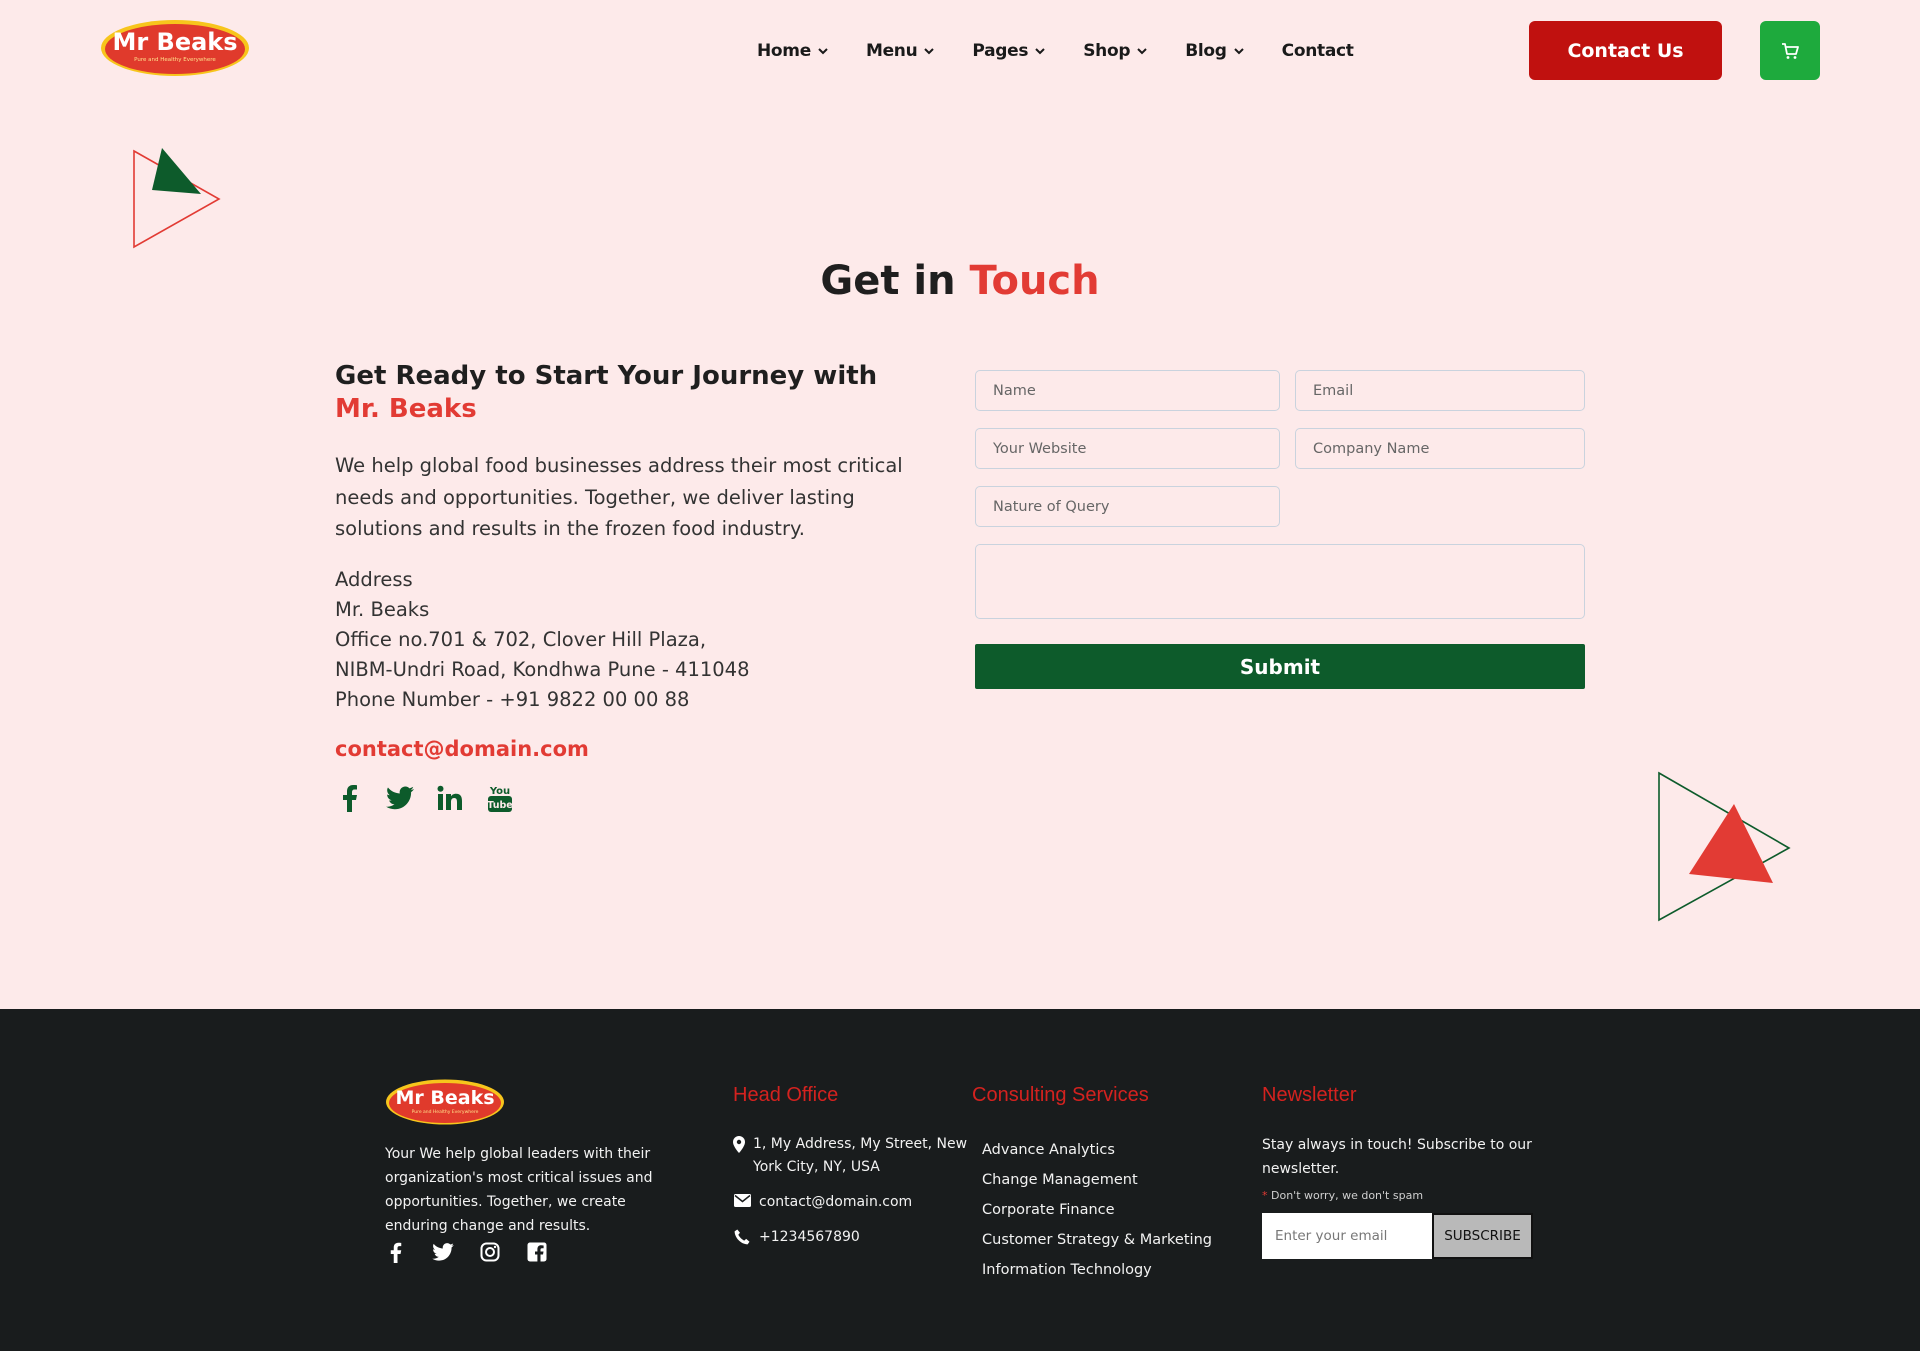  Describe the element at coordinates (1097, 1180) in the screenshot. I see `service-link: Change Management` at that location.